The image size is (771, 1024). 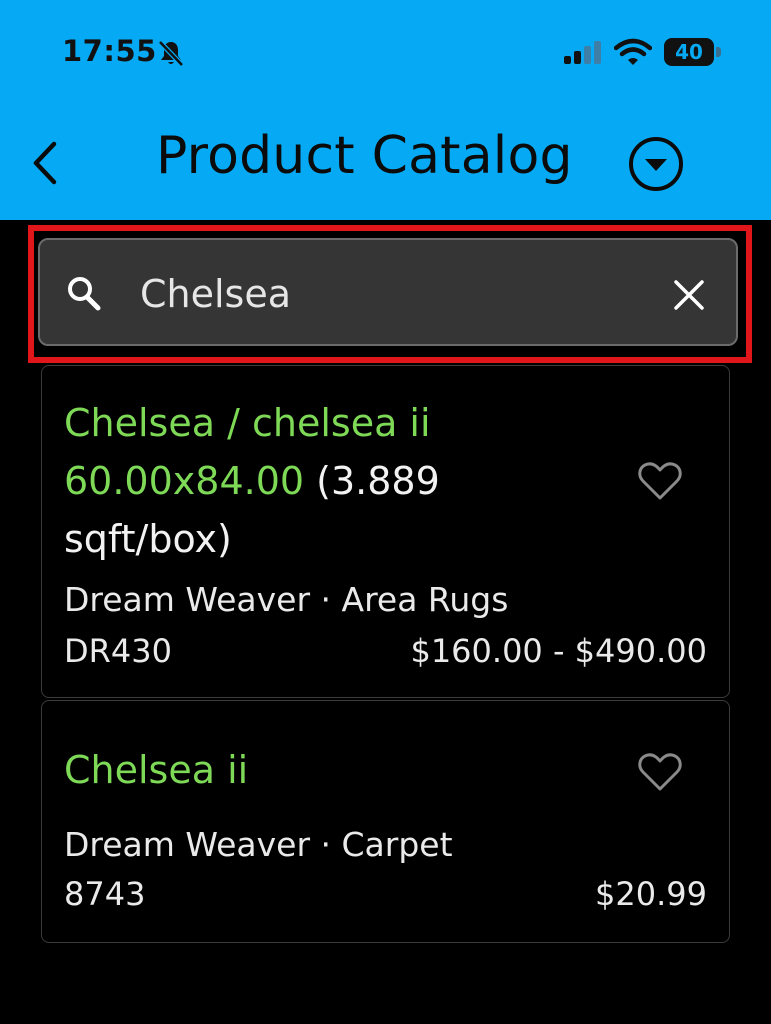 What do you see at coordinates (364, 156) in the screenshot?
I see `page-title: Product Catalog` at bounding box center [364, 156].